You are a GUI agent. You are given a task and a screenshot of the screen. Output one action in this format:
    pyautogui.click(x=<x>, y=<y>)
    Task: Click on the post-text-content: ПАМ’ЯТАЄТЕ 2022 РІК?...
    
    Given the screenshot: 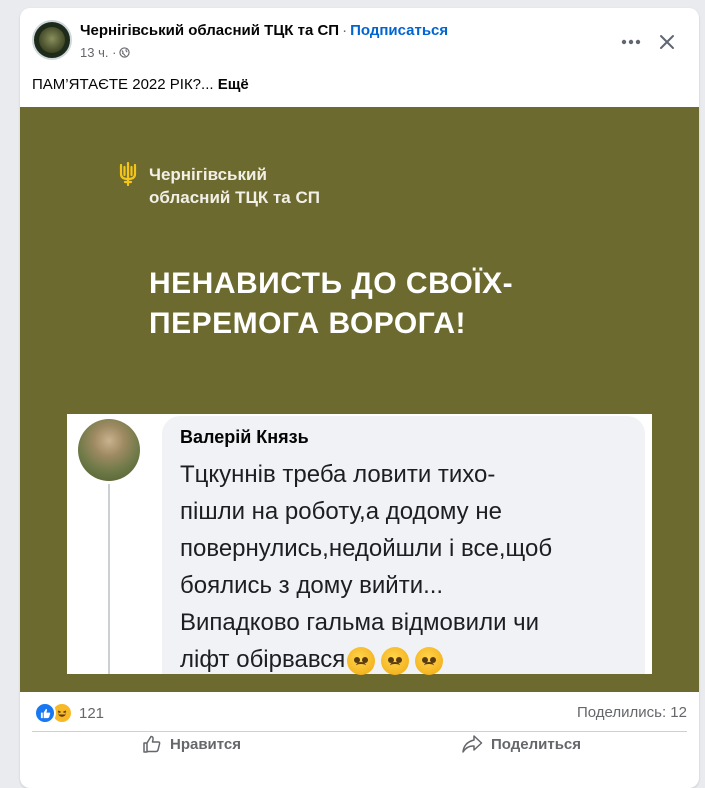 What is the action you would take?
    pyautogui.click(x=123, y=84)
    